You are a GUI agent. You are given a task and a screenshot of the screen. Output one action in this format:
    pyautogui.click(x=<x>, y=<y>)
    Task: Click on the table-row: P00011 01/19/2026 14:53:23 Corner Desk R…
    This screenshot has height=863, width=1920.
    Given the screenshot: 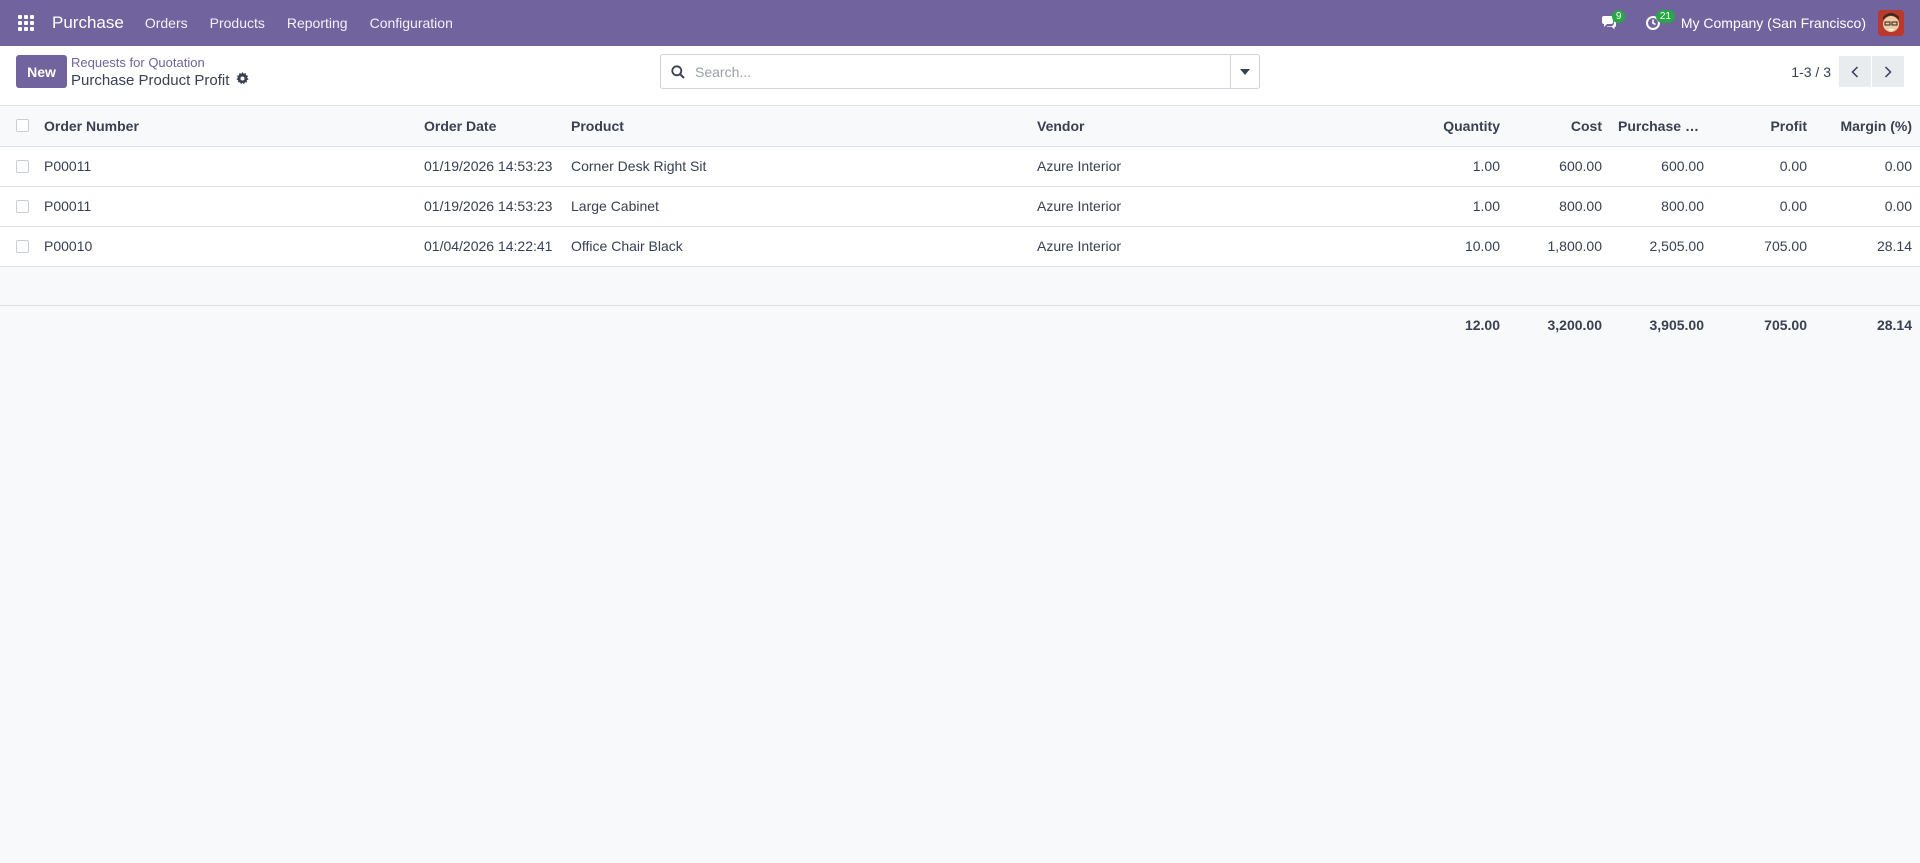 What is the action you would take?
    pyautogui.click(x=960, y=166)
    